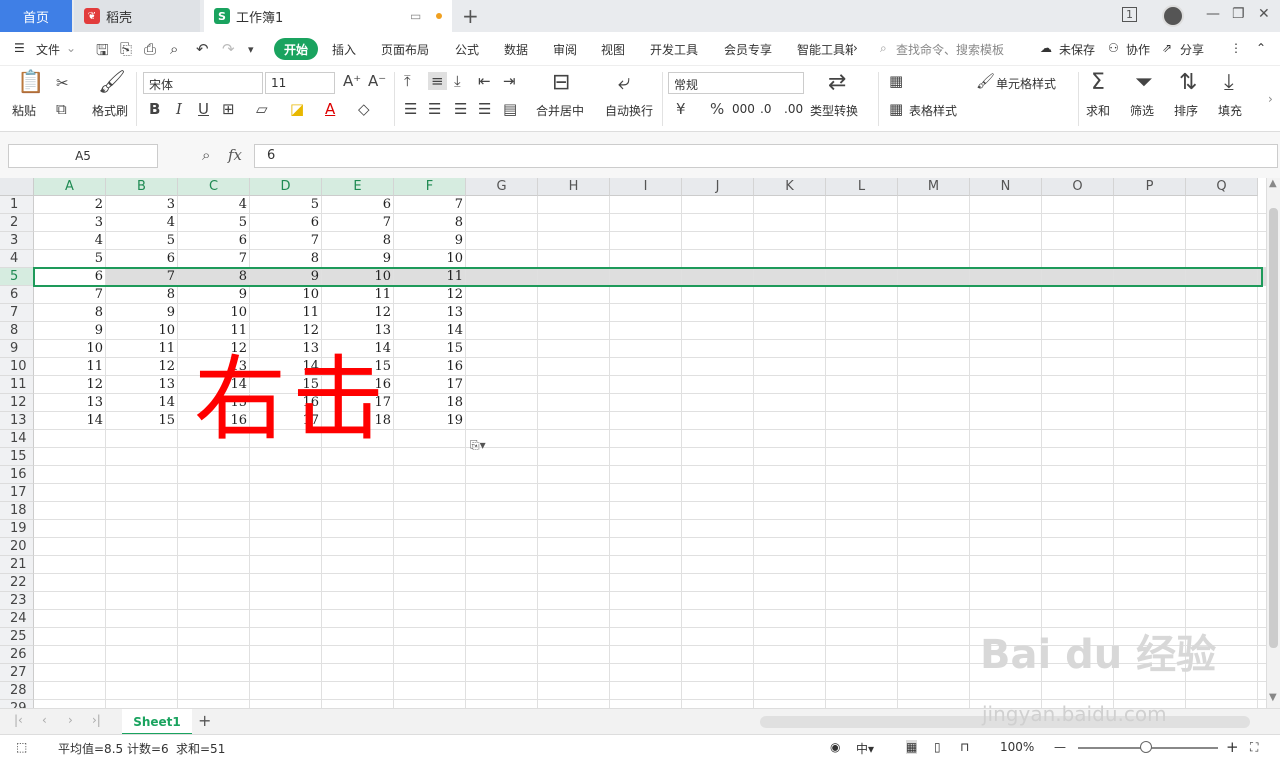 The image size is (1280, 760). I want to click on cell-d7: 11, so click(286, 313).